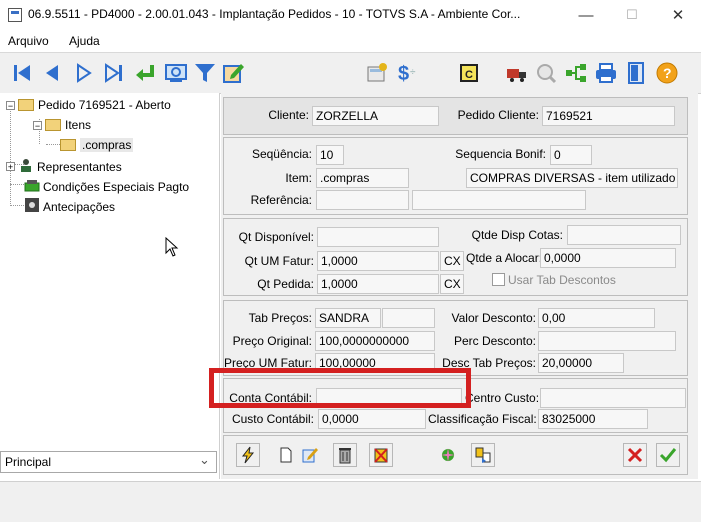 This screenshot has width=701, height=522. Describe the element at coordinates (32, 206) in the screenshot. I see `safe-icon` at that location.